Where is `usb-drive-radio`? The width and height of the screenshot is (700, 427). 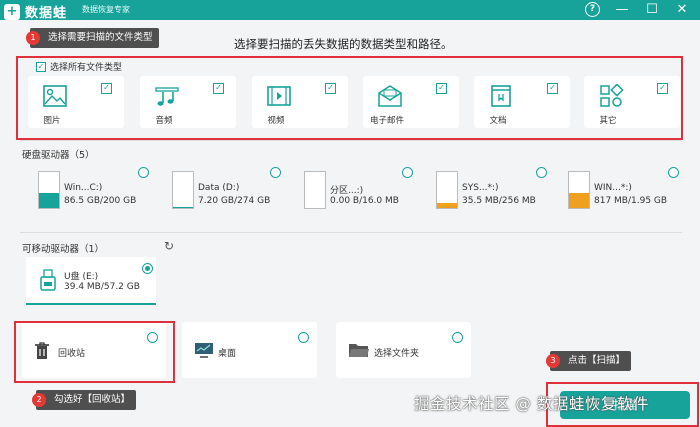 usb-drive-radio is located at coordinates (147, 268).